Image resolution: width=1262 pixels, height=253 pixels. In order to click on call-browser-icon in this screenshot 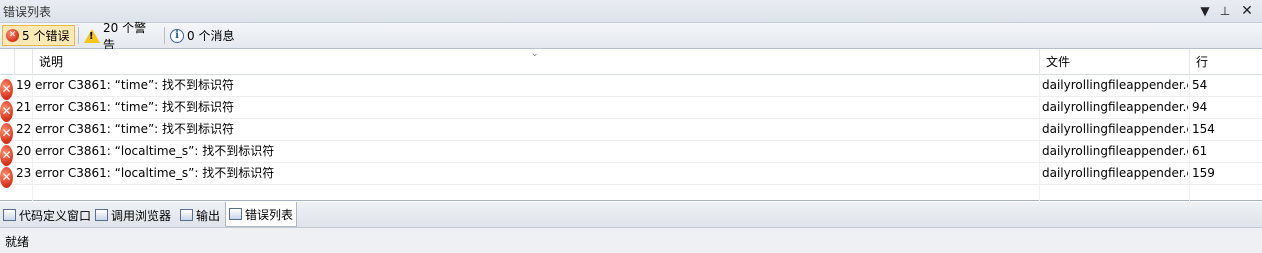, I will do `click(101, 215)`.